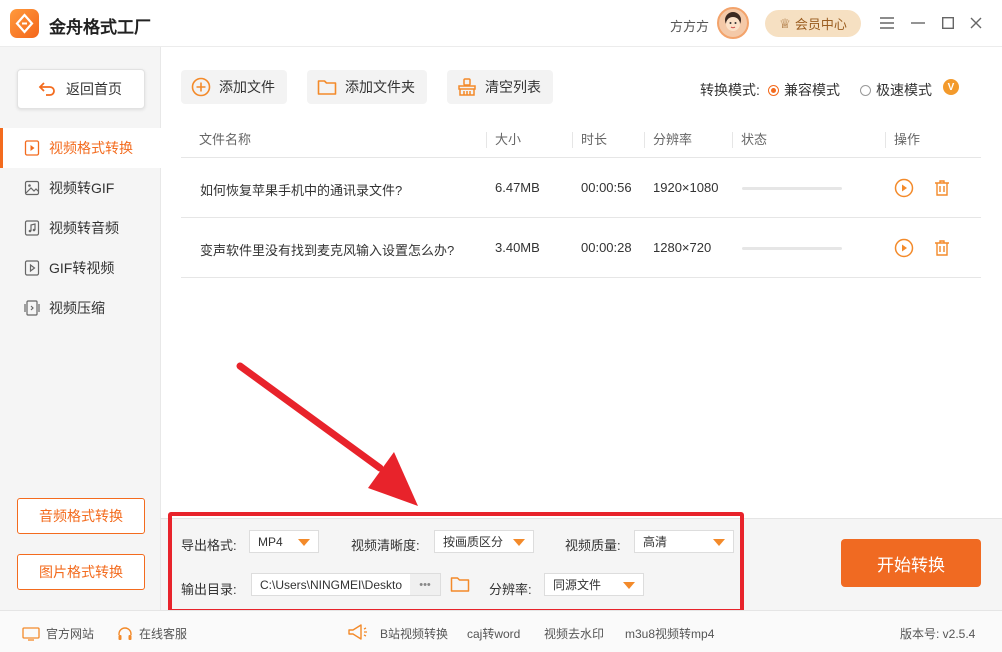 This screenshot has height=652, width=1002. What do you see at coordinates (606, 187) in the screenshot?
I see `file-duration: 00:00:56` at bounding box center [606, 187].